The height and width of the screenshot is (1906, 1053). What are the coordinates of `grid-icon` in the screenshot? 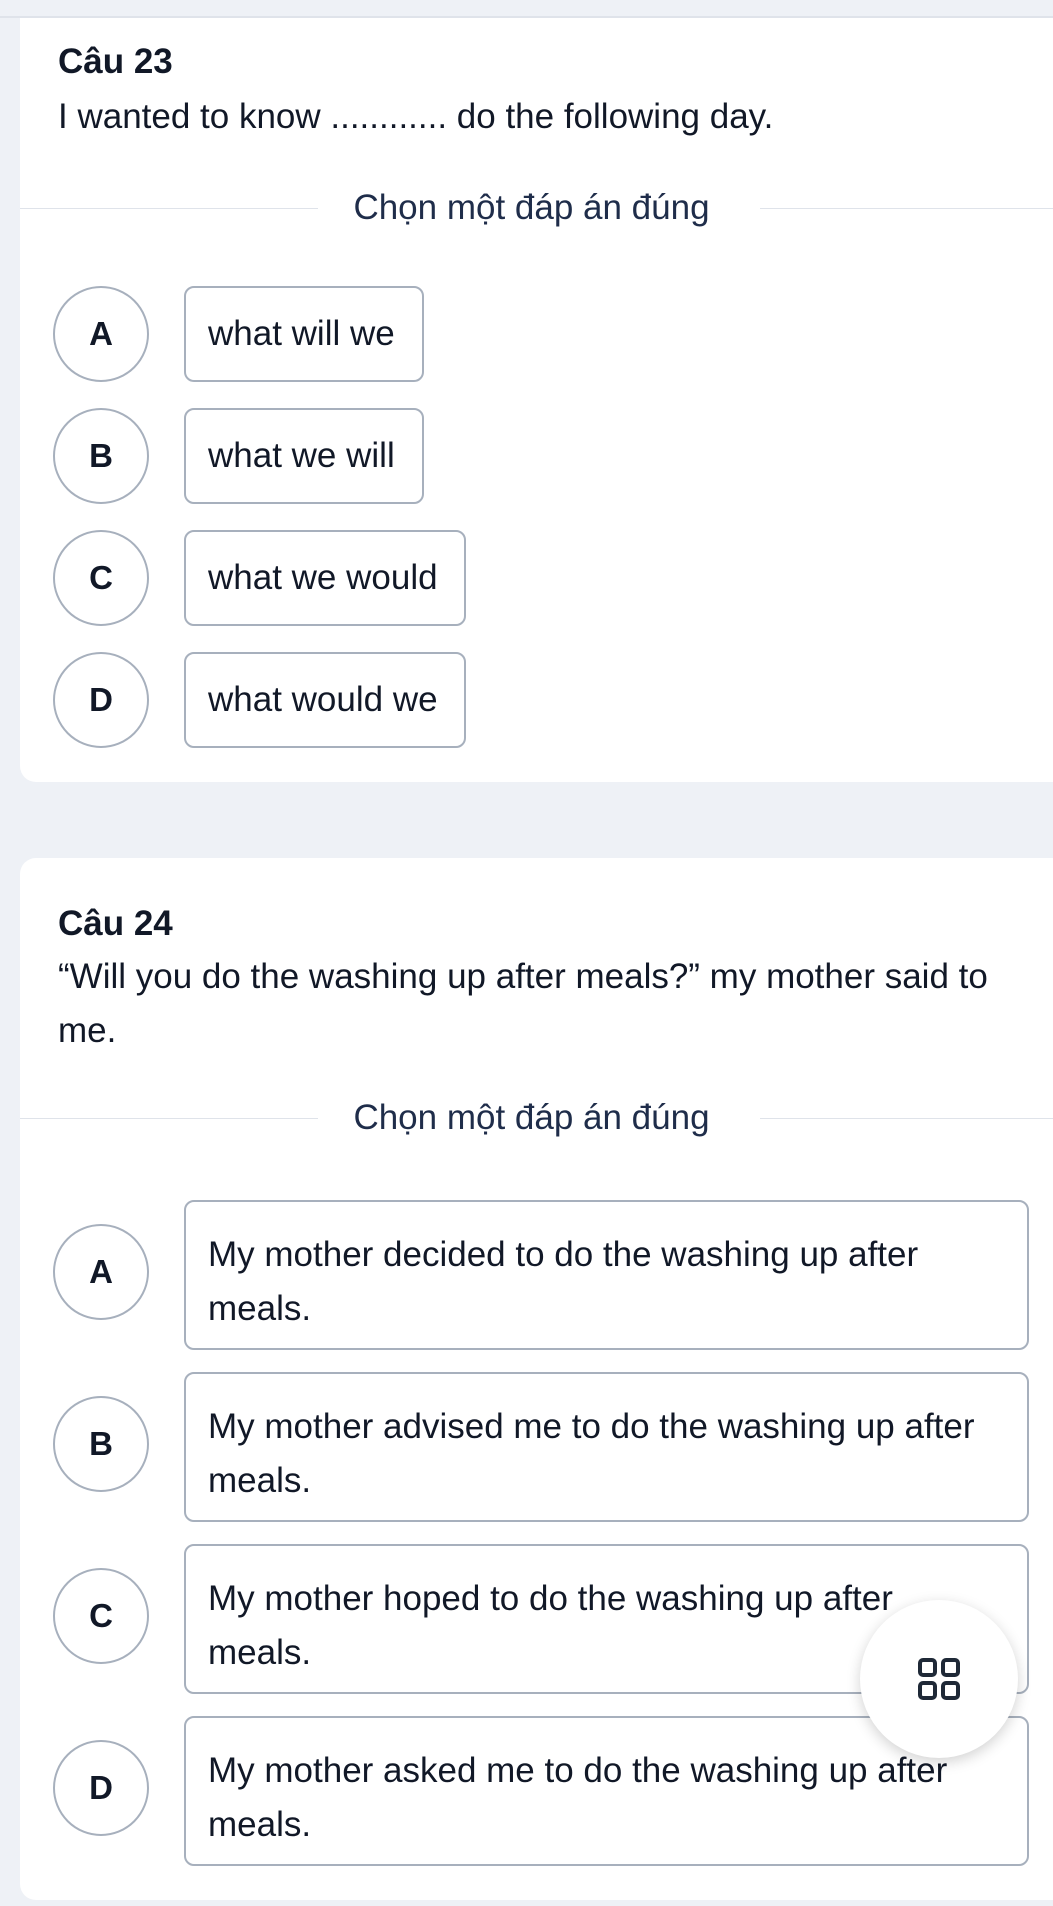 It's located at (939, 1679).